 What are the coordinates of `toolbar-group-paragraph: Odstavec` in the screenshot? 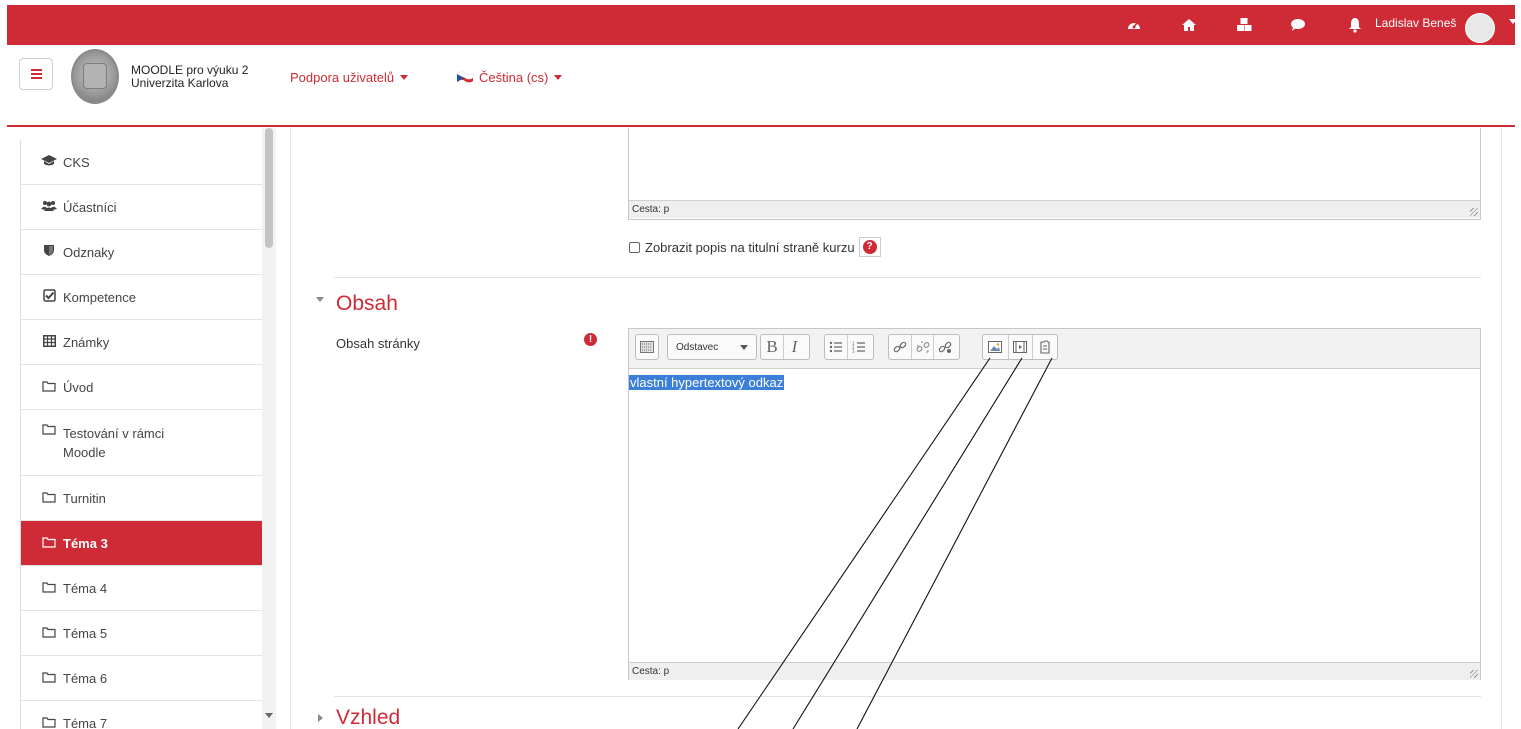 It's located at (712, 347).